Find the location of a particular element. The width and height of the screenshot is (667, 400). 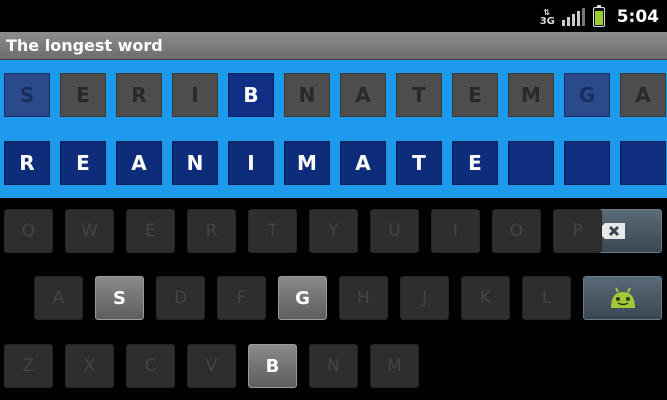

key-z: Z is located at coordinates (28, 366).